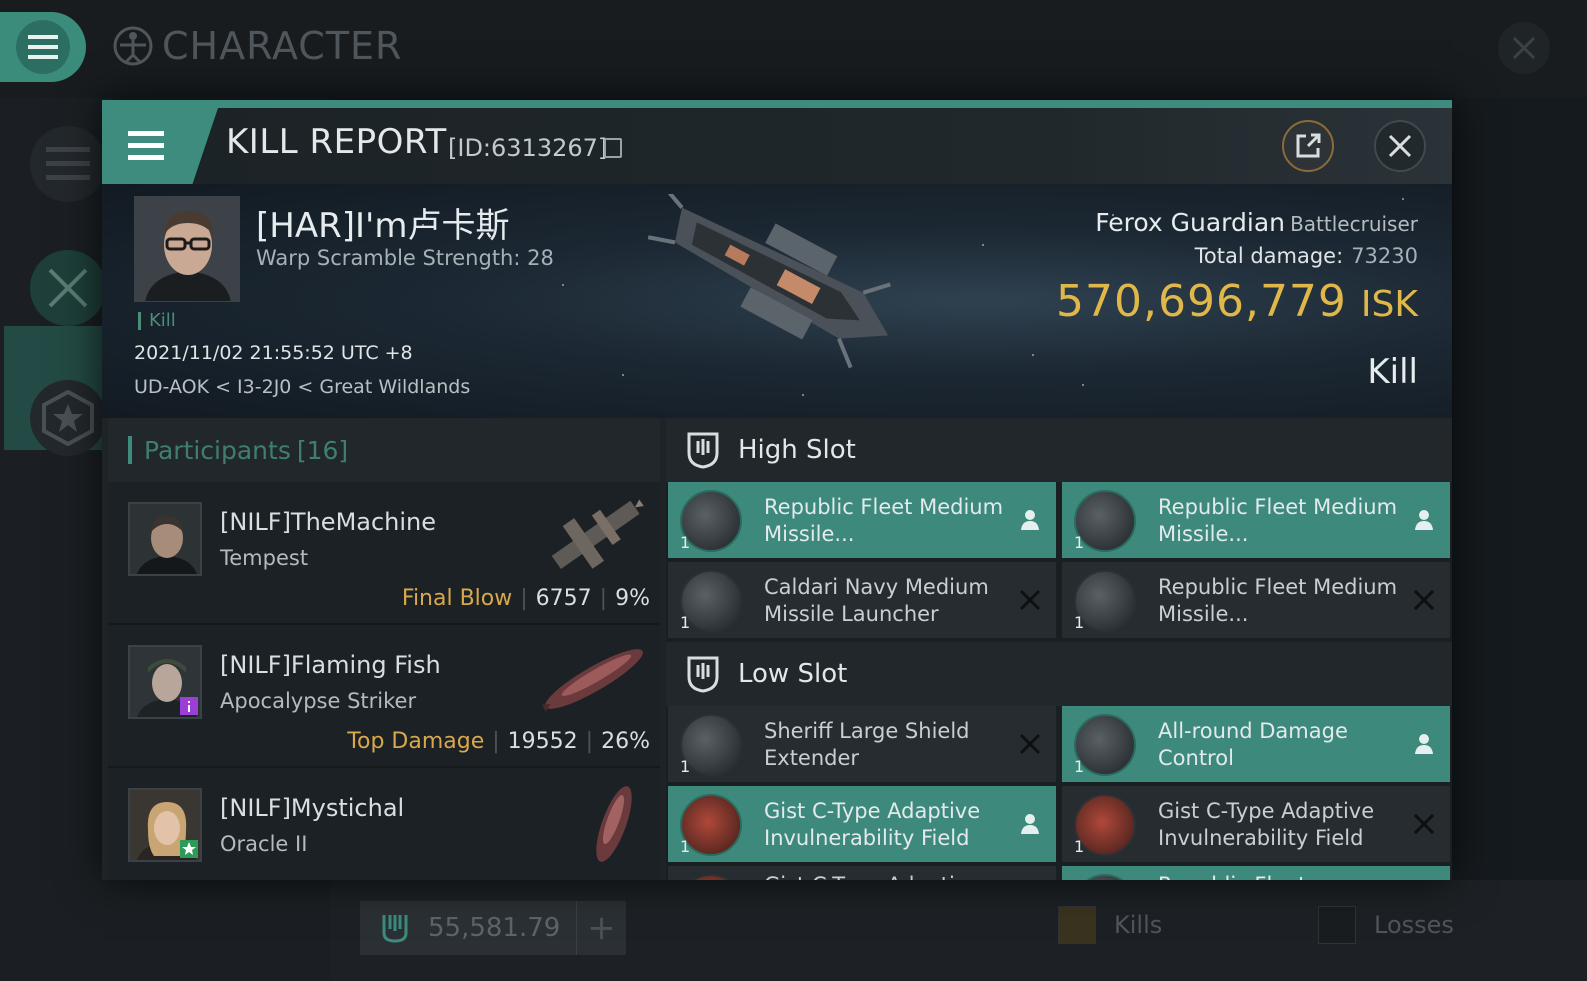  I want to click on victim-total-damage: Total damage: 73230, so click(1306, 256).